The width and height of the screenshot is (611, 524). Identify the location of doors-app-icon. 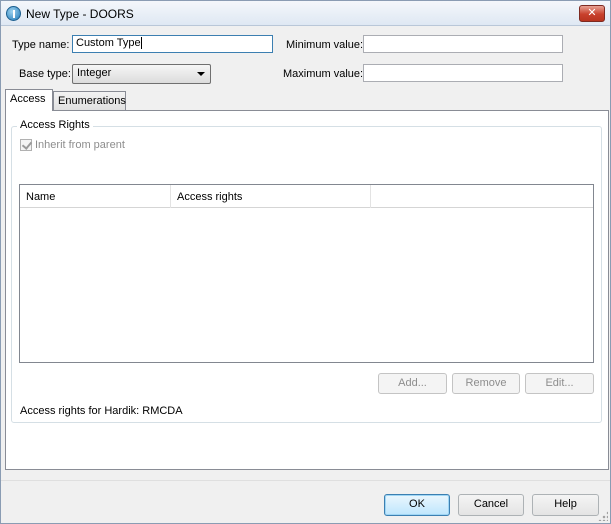
(13, 13).